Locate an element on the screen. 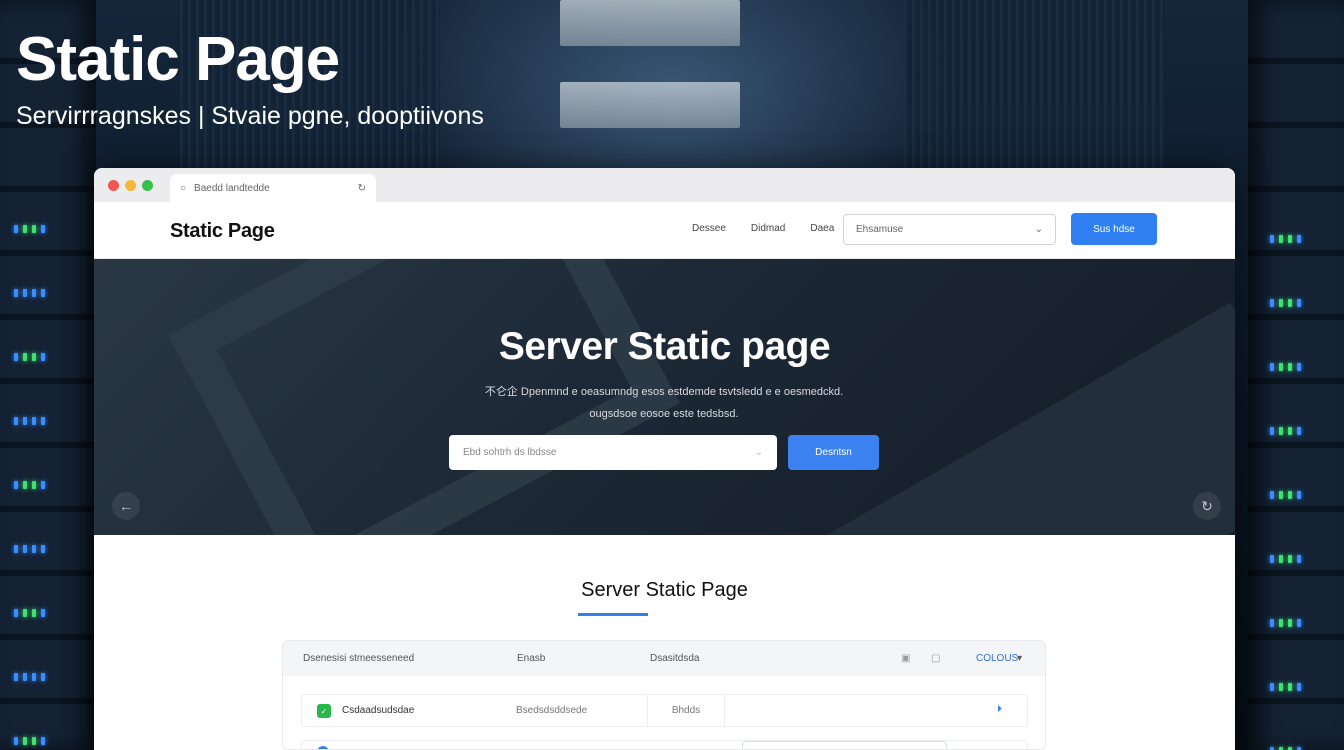 The width and height of the screenshot is (1344, 750). circle-icon: ○ is located at coordinates (183, 188).